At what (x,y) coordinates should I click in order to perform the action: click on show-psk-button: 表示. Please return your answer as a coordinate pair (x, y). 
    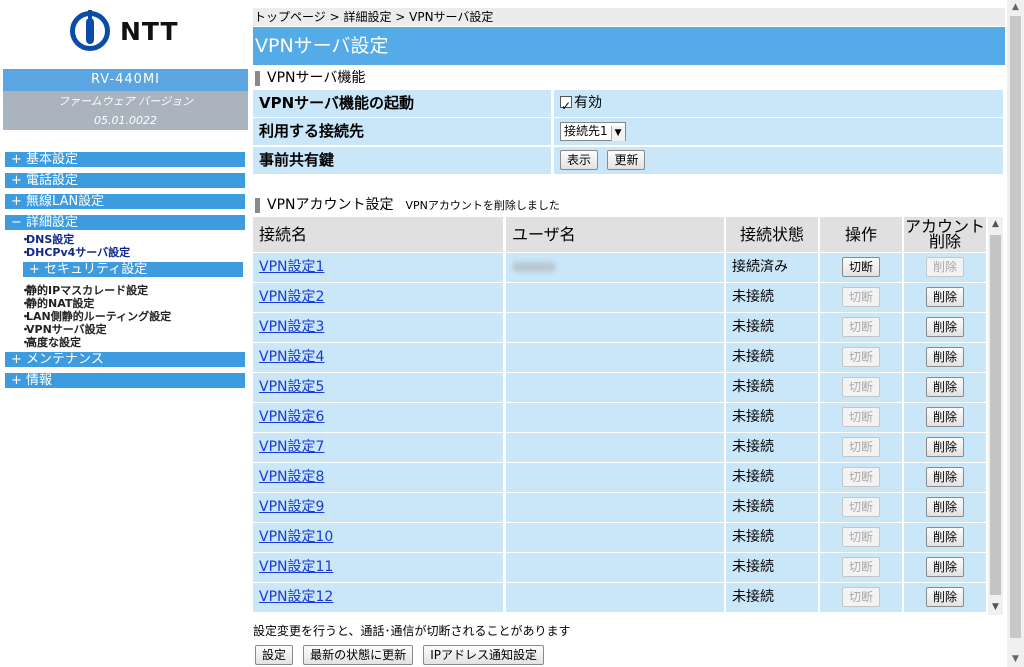
    Looking at the image, I should click on (579, 160).